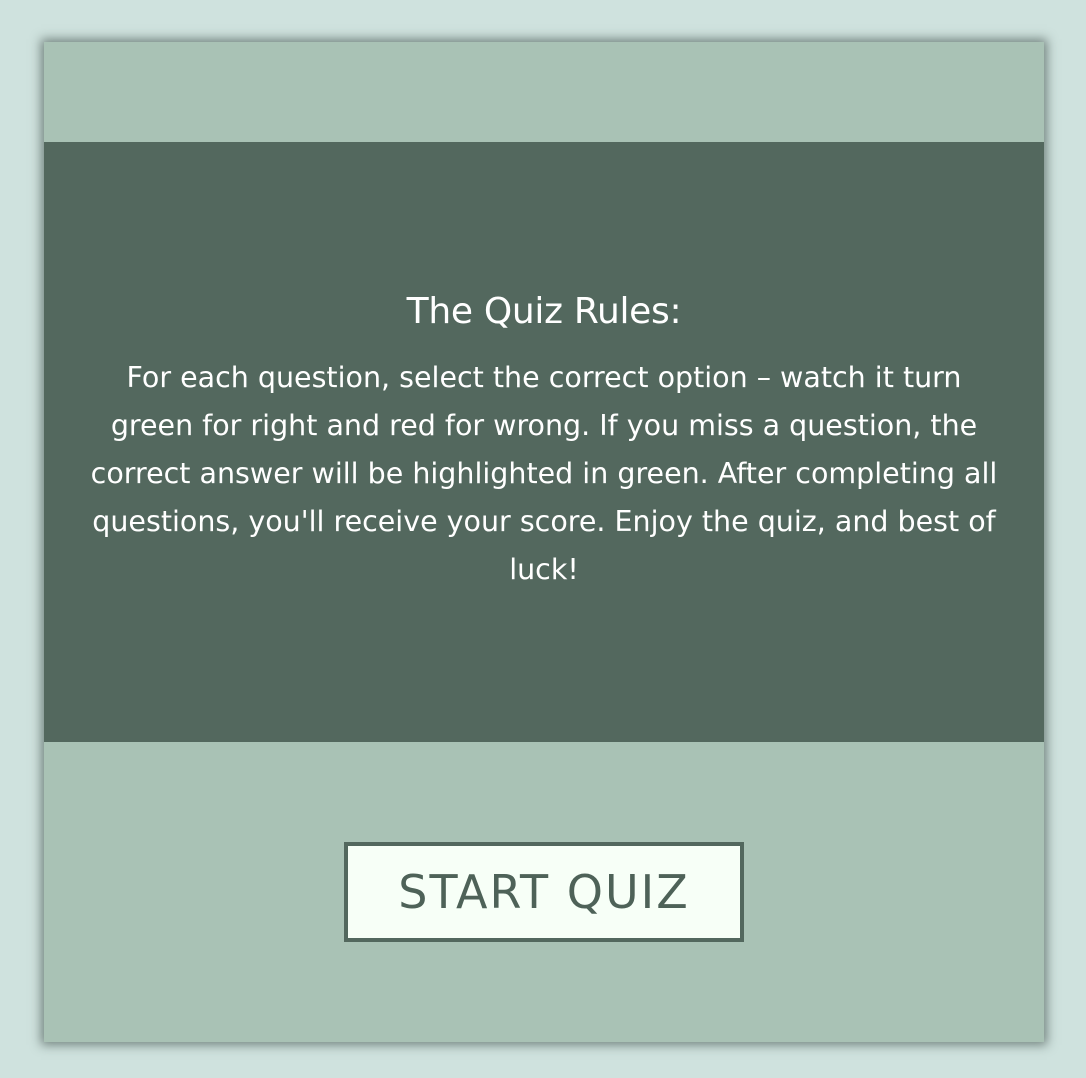 This screenshot has width=1086, height=1078. I want to click on rules-title: The Quiz Rules:, so click(544, 312).